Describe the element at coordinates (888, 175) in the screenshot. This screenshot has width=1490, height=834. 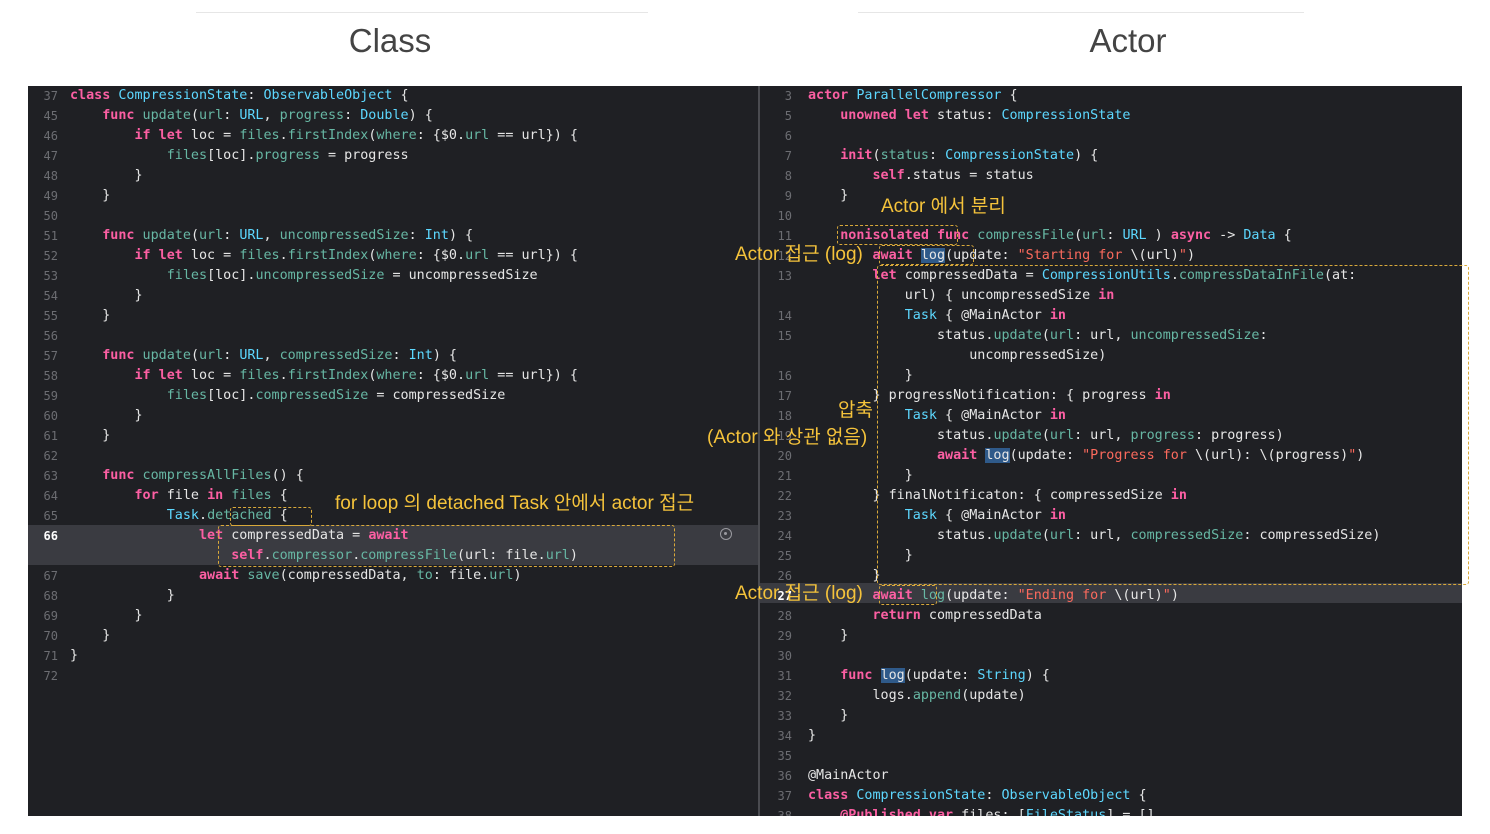
I see `code-token: self` at that location.